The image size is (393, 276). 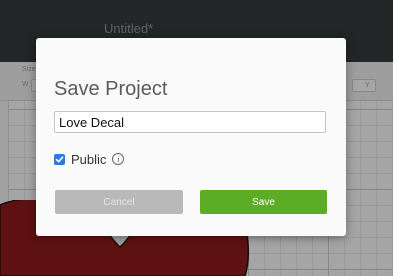 I want to click on info-icon: i, so click(x=118, y=159).